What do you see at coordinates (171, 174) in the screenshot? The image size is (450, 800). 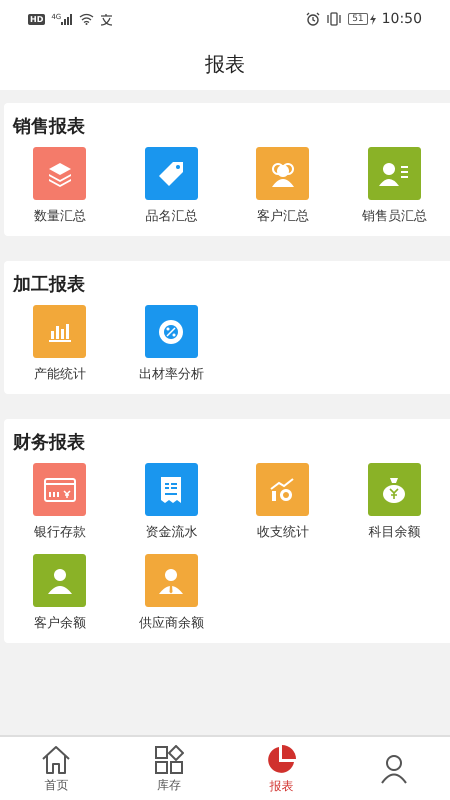 I see `tag-icon` at bounding box center [171, 174].